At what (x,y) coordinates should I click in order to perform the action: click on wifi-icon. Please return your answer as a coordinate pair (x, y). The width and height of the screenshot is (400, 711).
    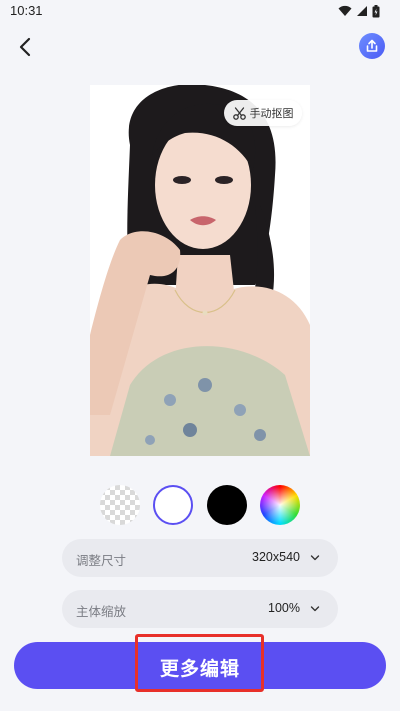
    Looking at the image, I should click on (345, 10).